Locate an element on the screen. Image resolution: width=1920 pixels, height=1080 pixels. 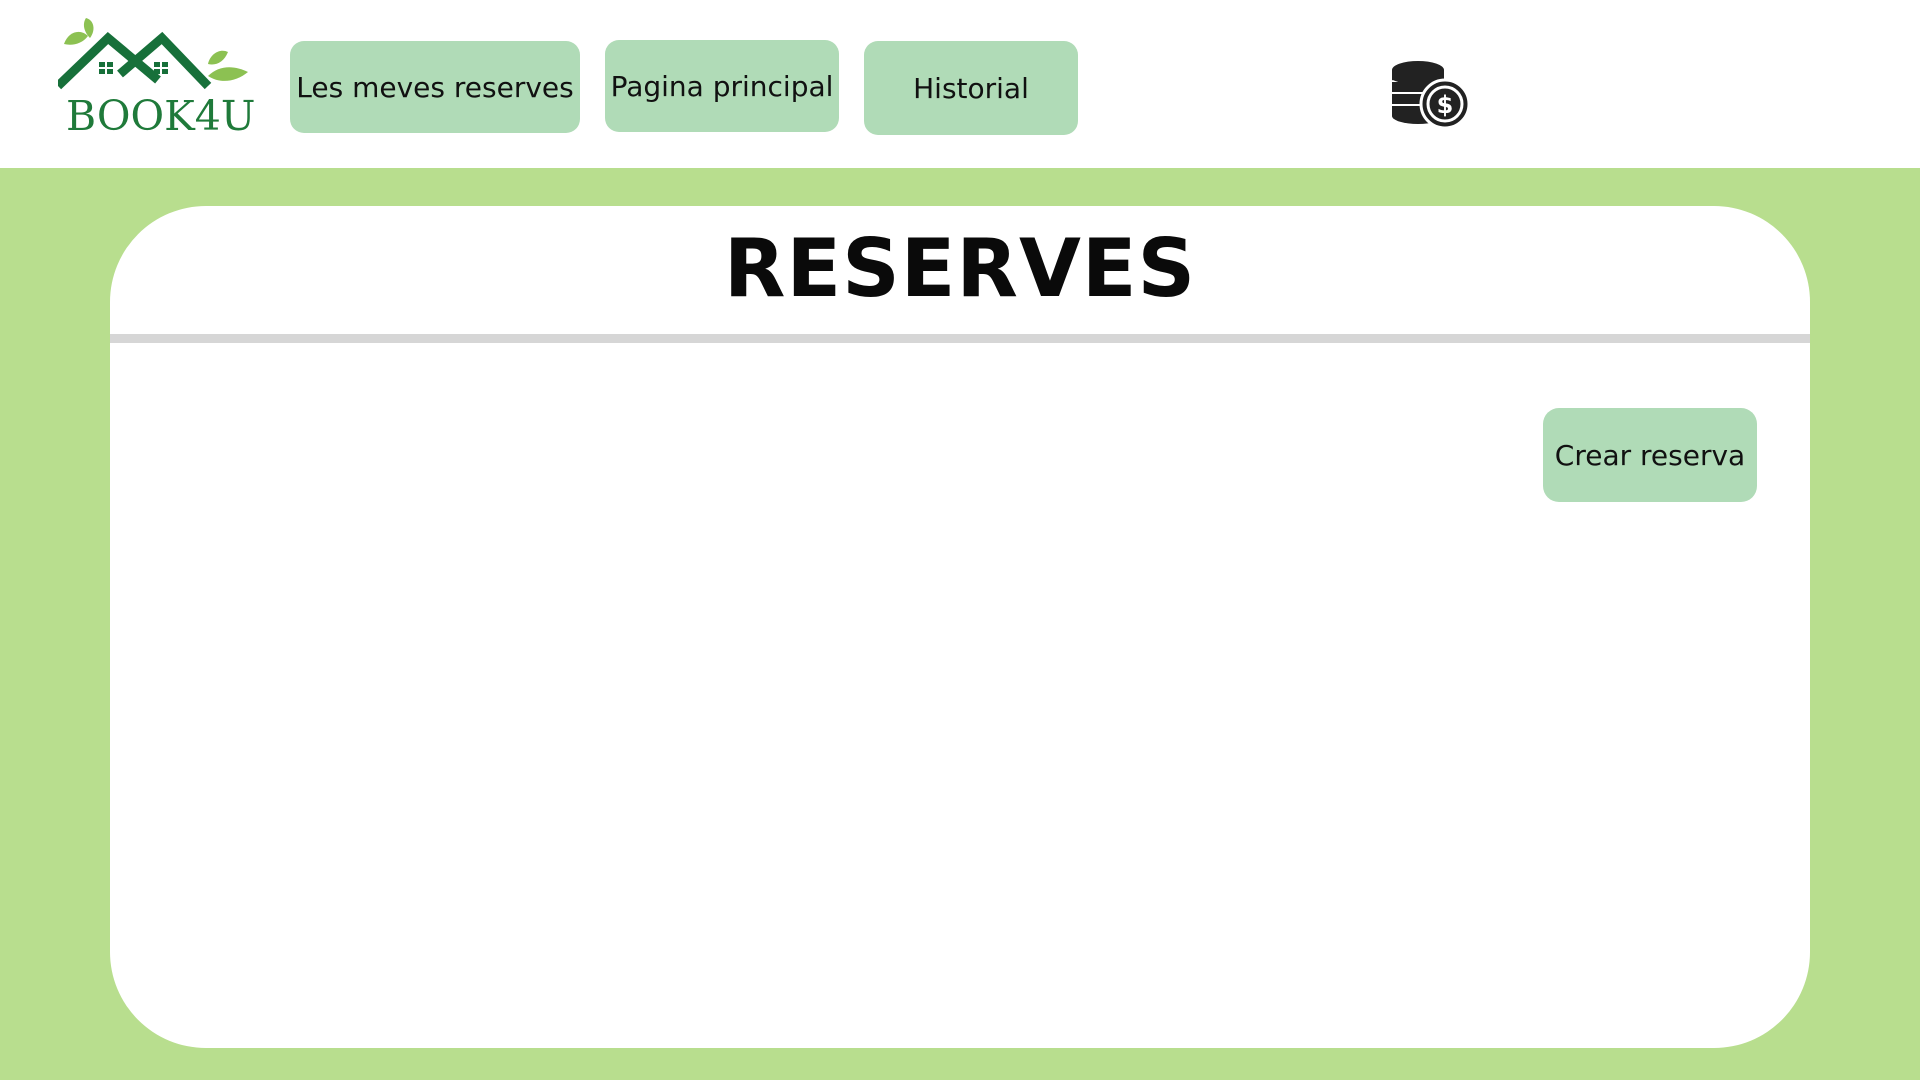
create-reservation-button: Crear reserva is located at coordinates (1650, 455).